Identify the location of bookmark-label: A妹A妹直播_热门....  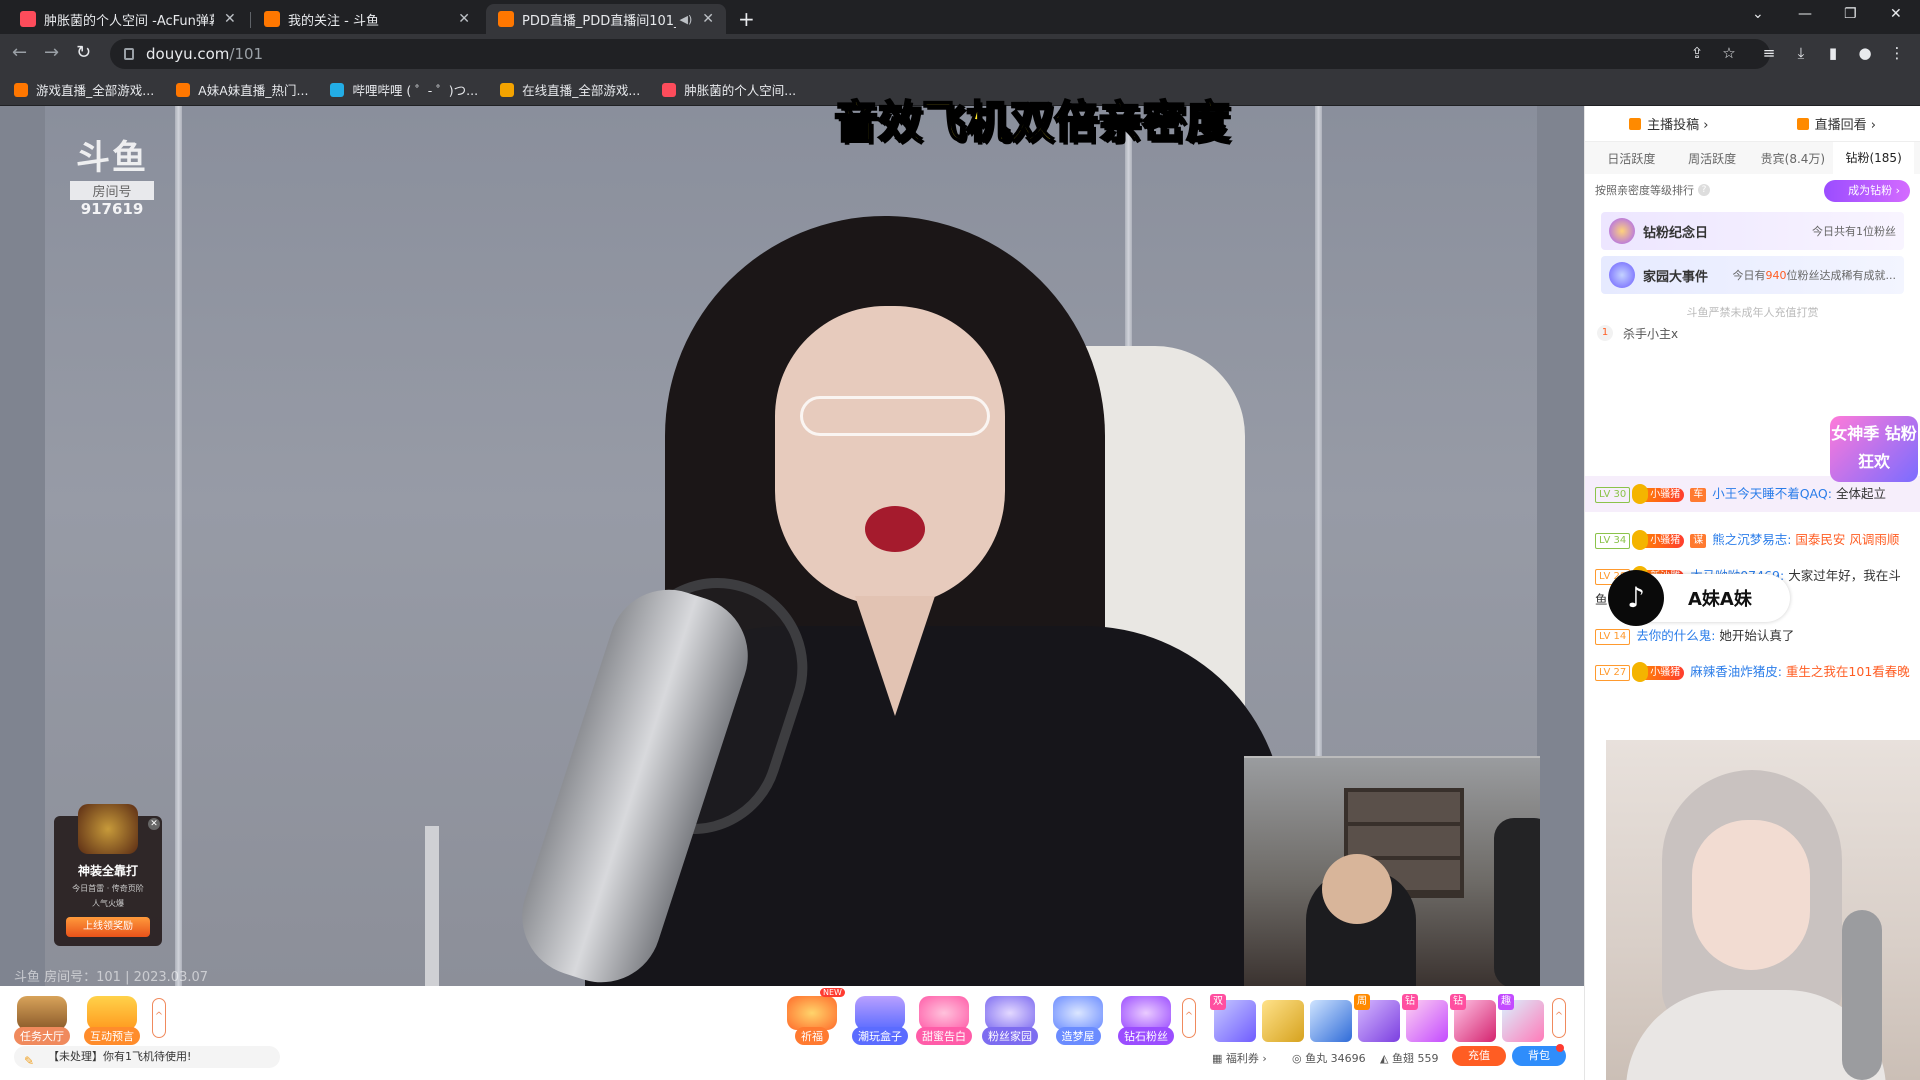
(253, 90).